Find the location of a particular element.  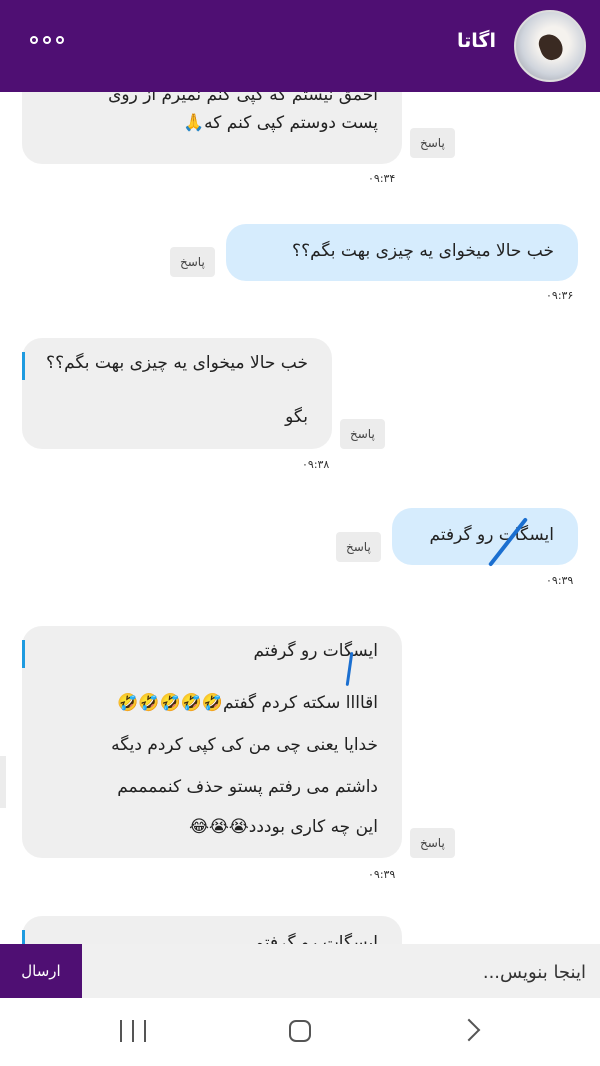

message-text: احمق نیستم که کپی کنم نمیرم از روی is located at coordinates (243, 98).